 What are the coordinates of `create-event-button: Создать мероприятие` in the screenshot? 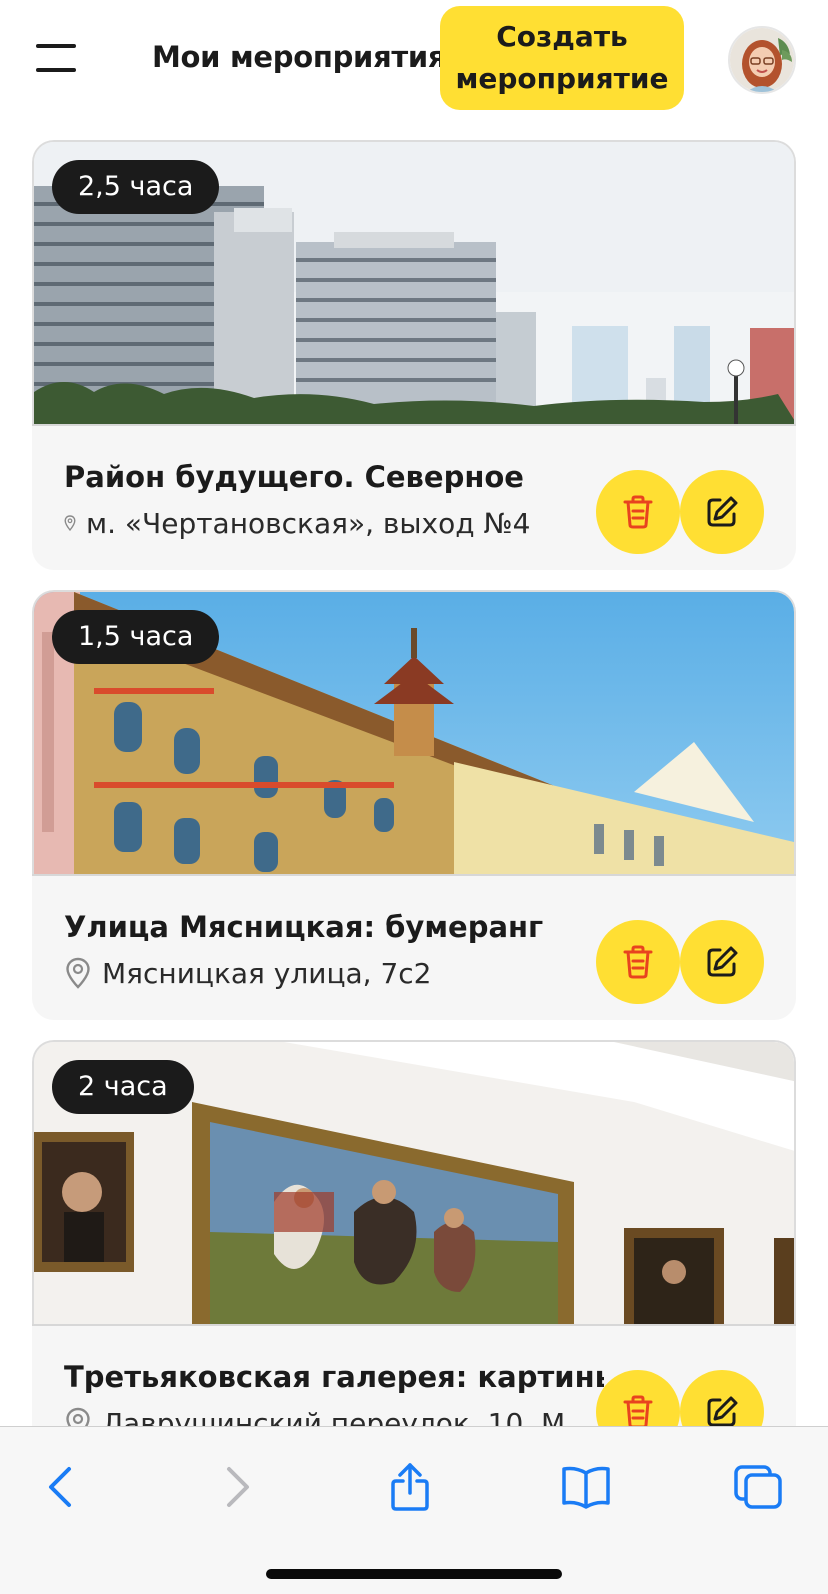 It's located at (562, 58).